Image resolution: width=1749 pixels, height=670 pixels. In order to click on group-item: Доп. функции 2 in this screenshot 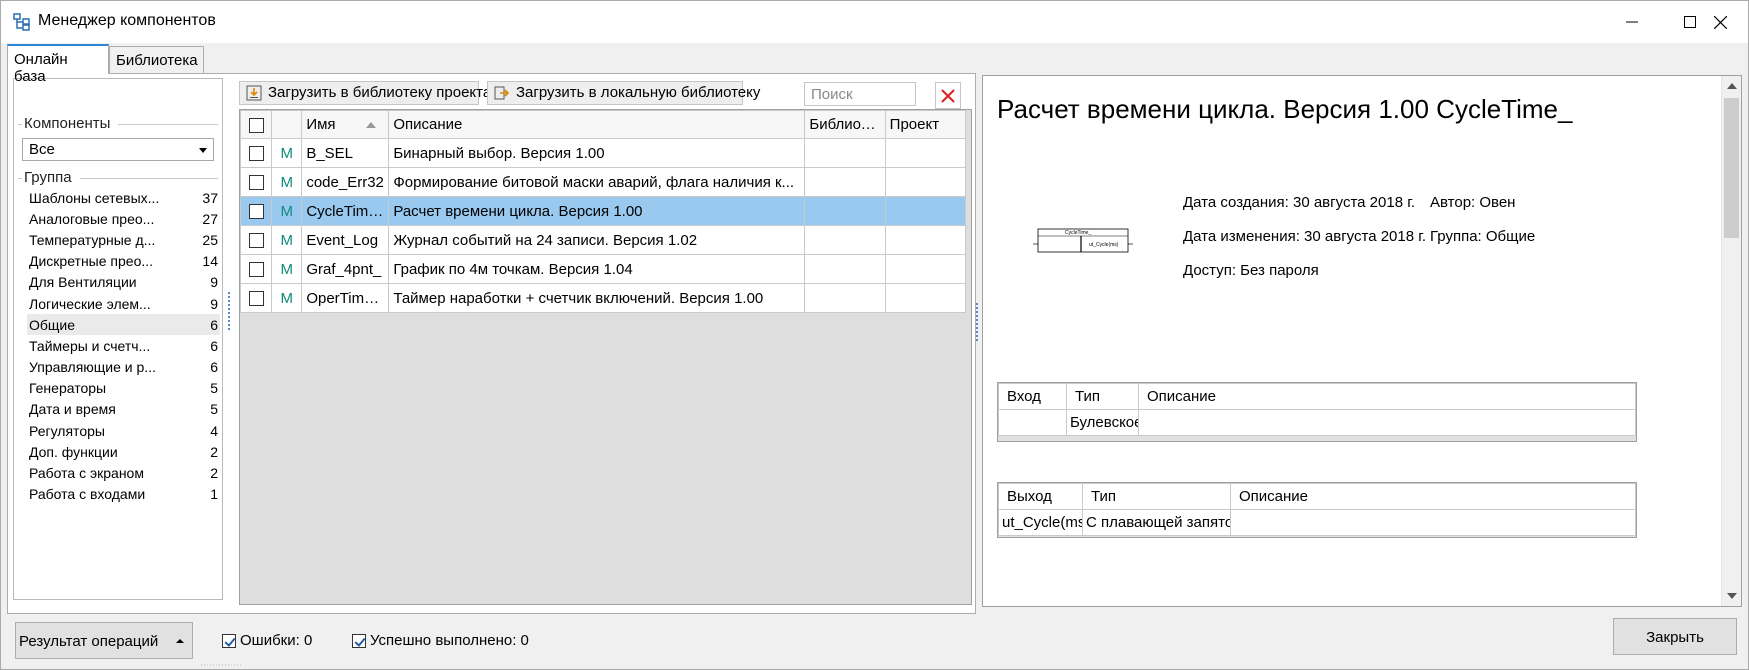, I will do `click(123, 451)`.